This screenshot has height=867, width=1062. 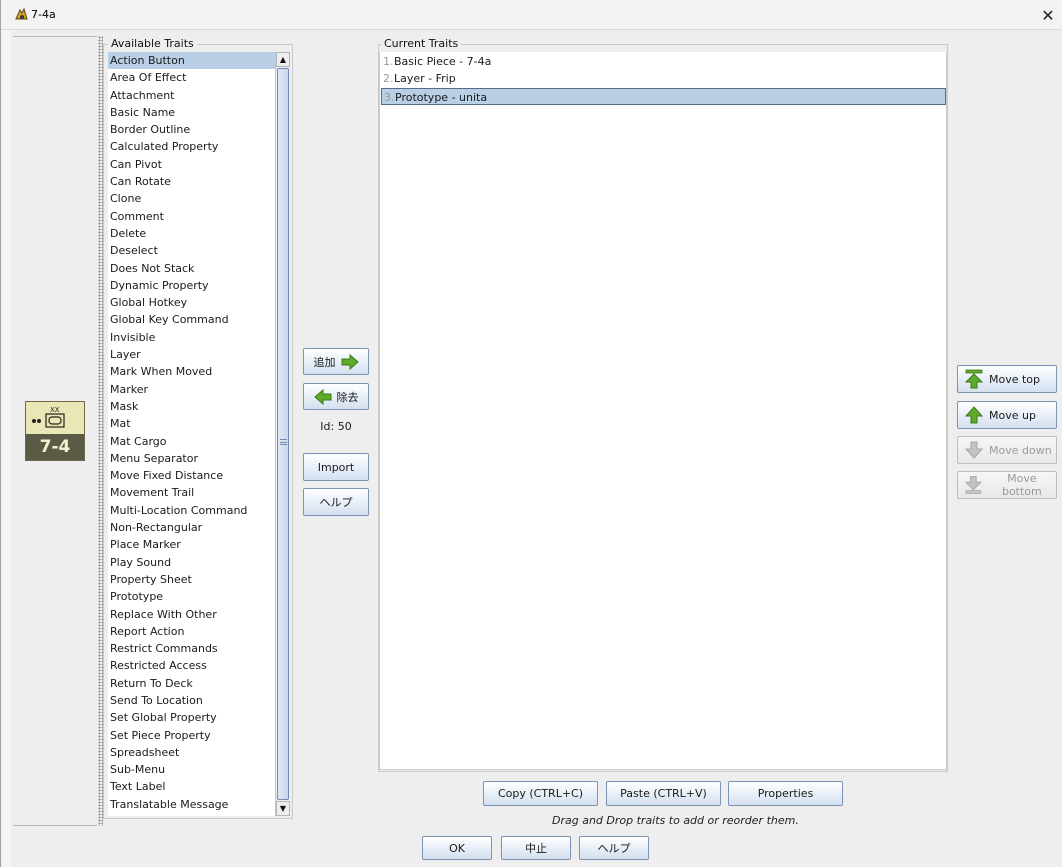 What do you see at coordinates (191, 752) in the screenshot?
I see `available-trait-item: Spreadsheet` at bounding box center [191, 752].